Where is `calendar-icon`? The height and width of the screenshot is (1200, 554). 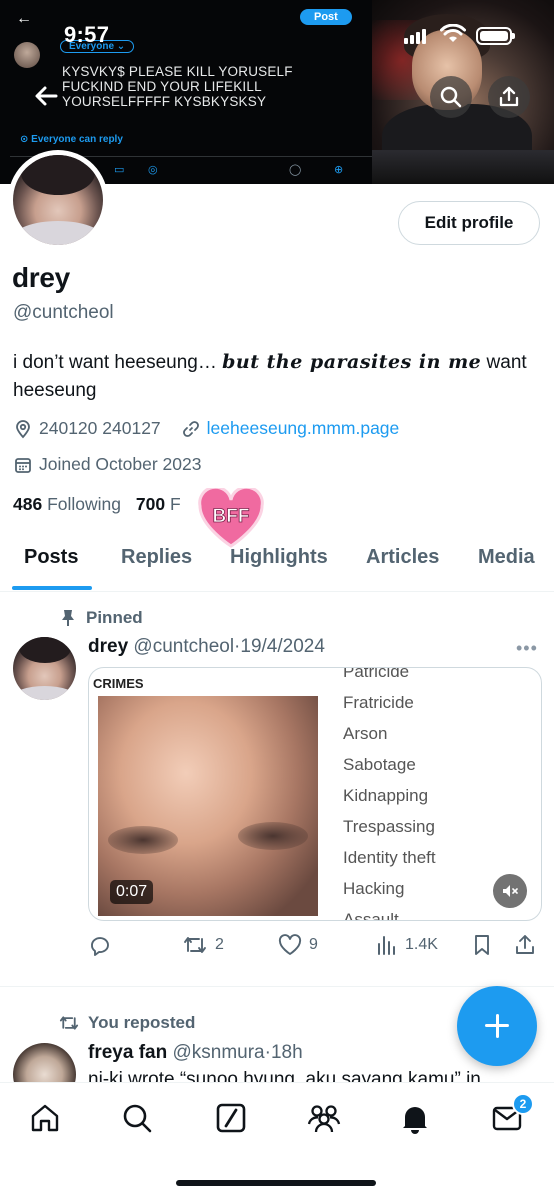
calendar-icon is located at coordinates (23, 465).